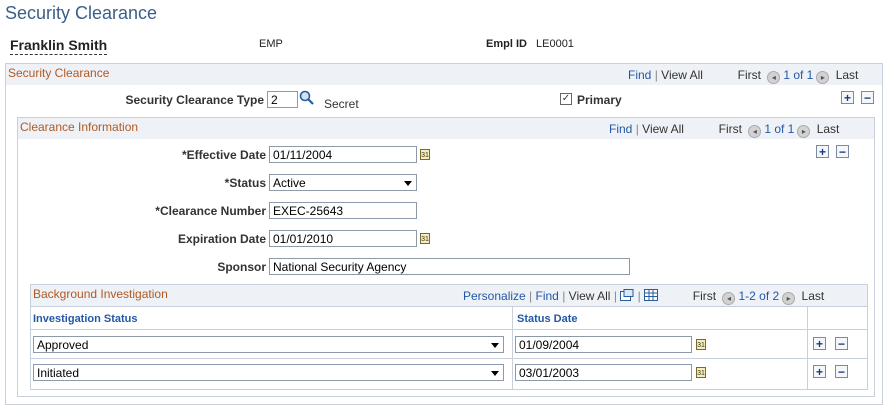 The image size is (889, 415). I want to click on security-clearance-type-desc: Secret, so click(341, 104).